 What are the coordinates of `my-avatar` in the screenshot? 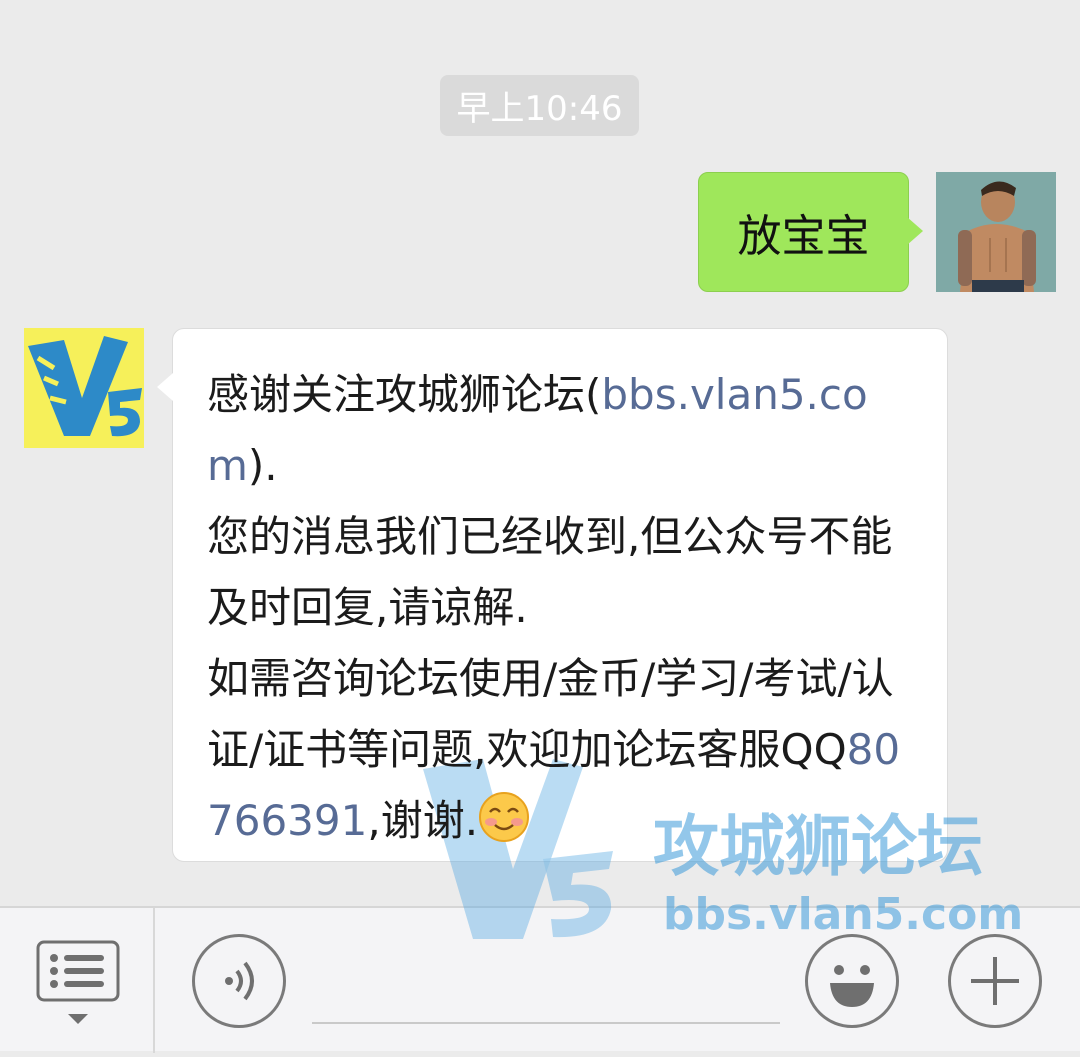 It's located at (996, 232).